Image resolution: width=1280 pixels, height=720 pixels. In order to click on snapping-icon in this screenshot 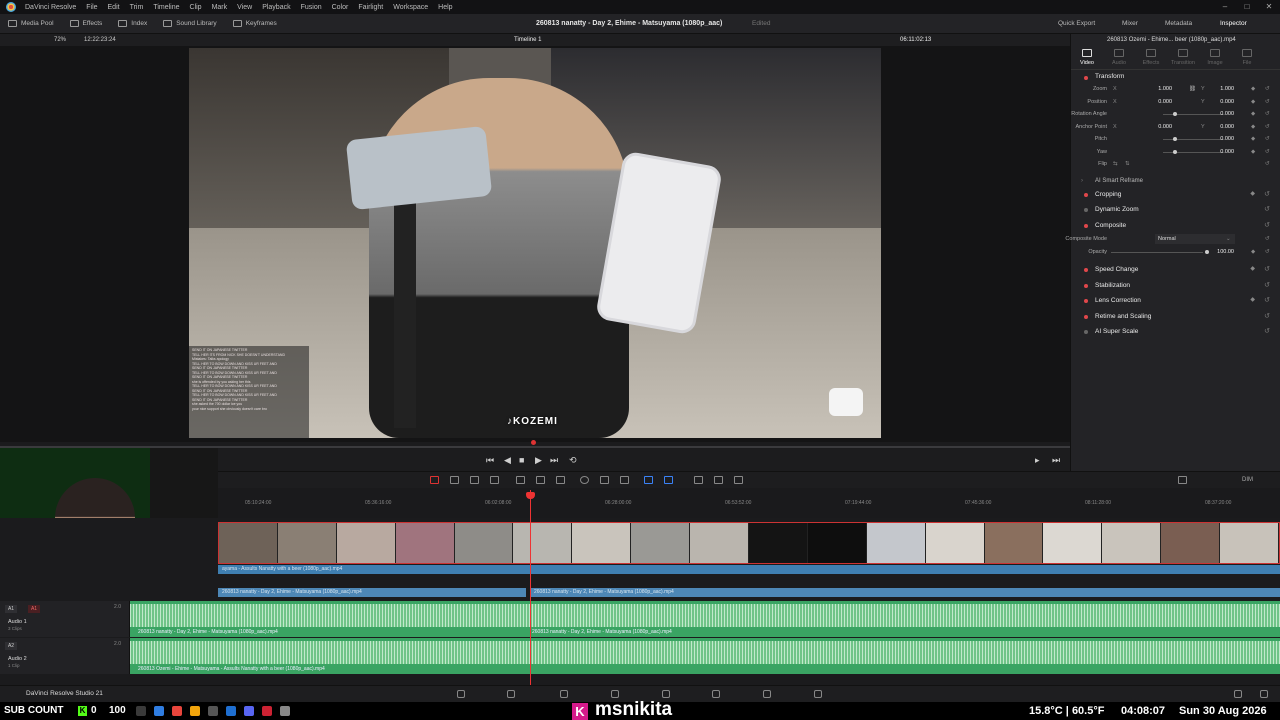, I will do `click(584, 480)`.